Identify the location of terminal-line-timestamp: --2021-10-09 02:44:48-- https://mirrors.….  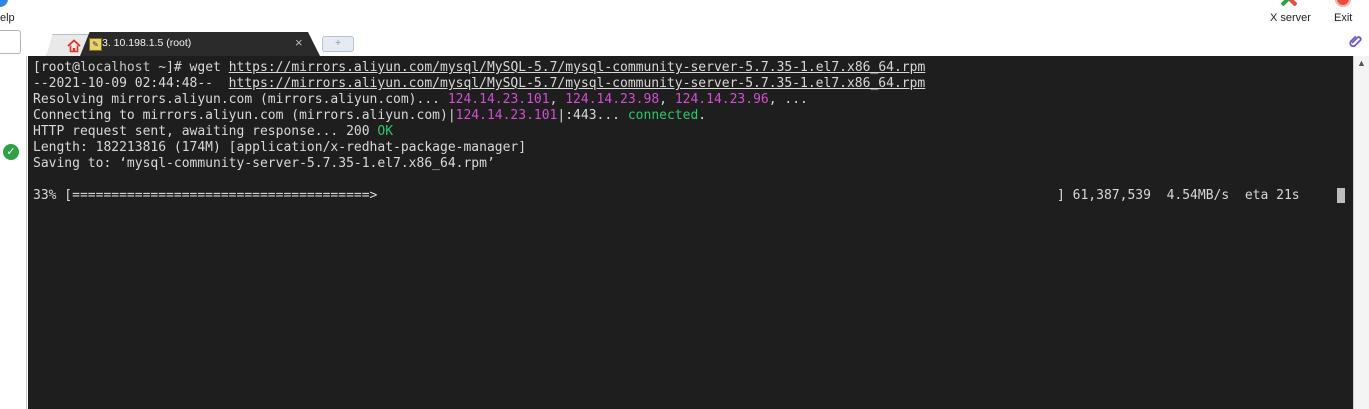
(479, 83).